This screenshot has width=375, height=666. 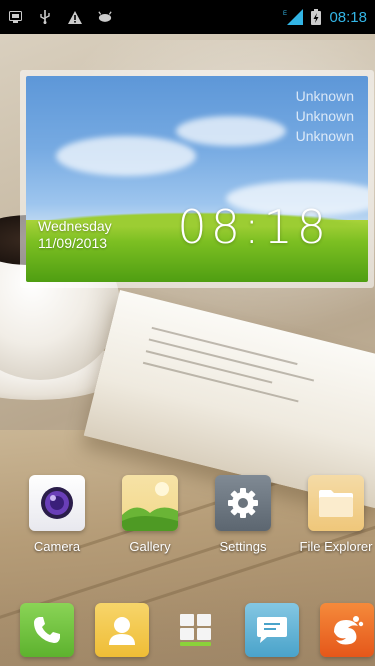 I want to click on date-label: 11/09/2013, so click(x=73, y=243).